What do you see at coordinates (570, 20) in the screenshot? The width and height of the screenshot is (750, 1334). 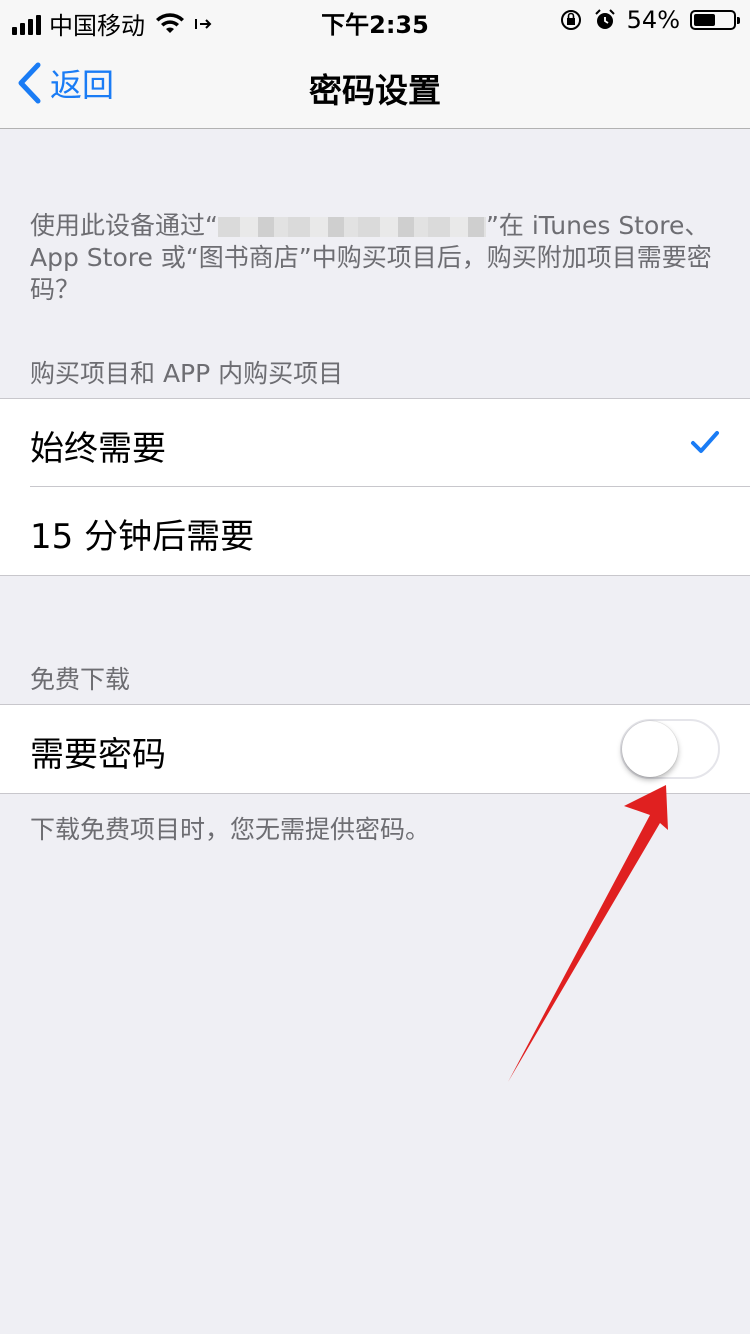 I see `rotation-lock-icon` at bounding box center [570, 20].